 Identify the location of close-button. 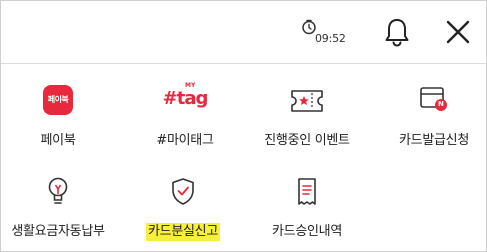
(458, 32).